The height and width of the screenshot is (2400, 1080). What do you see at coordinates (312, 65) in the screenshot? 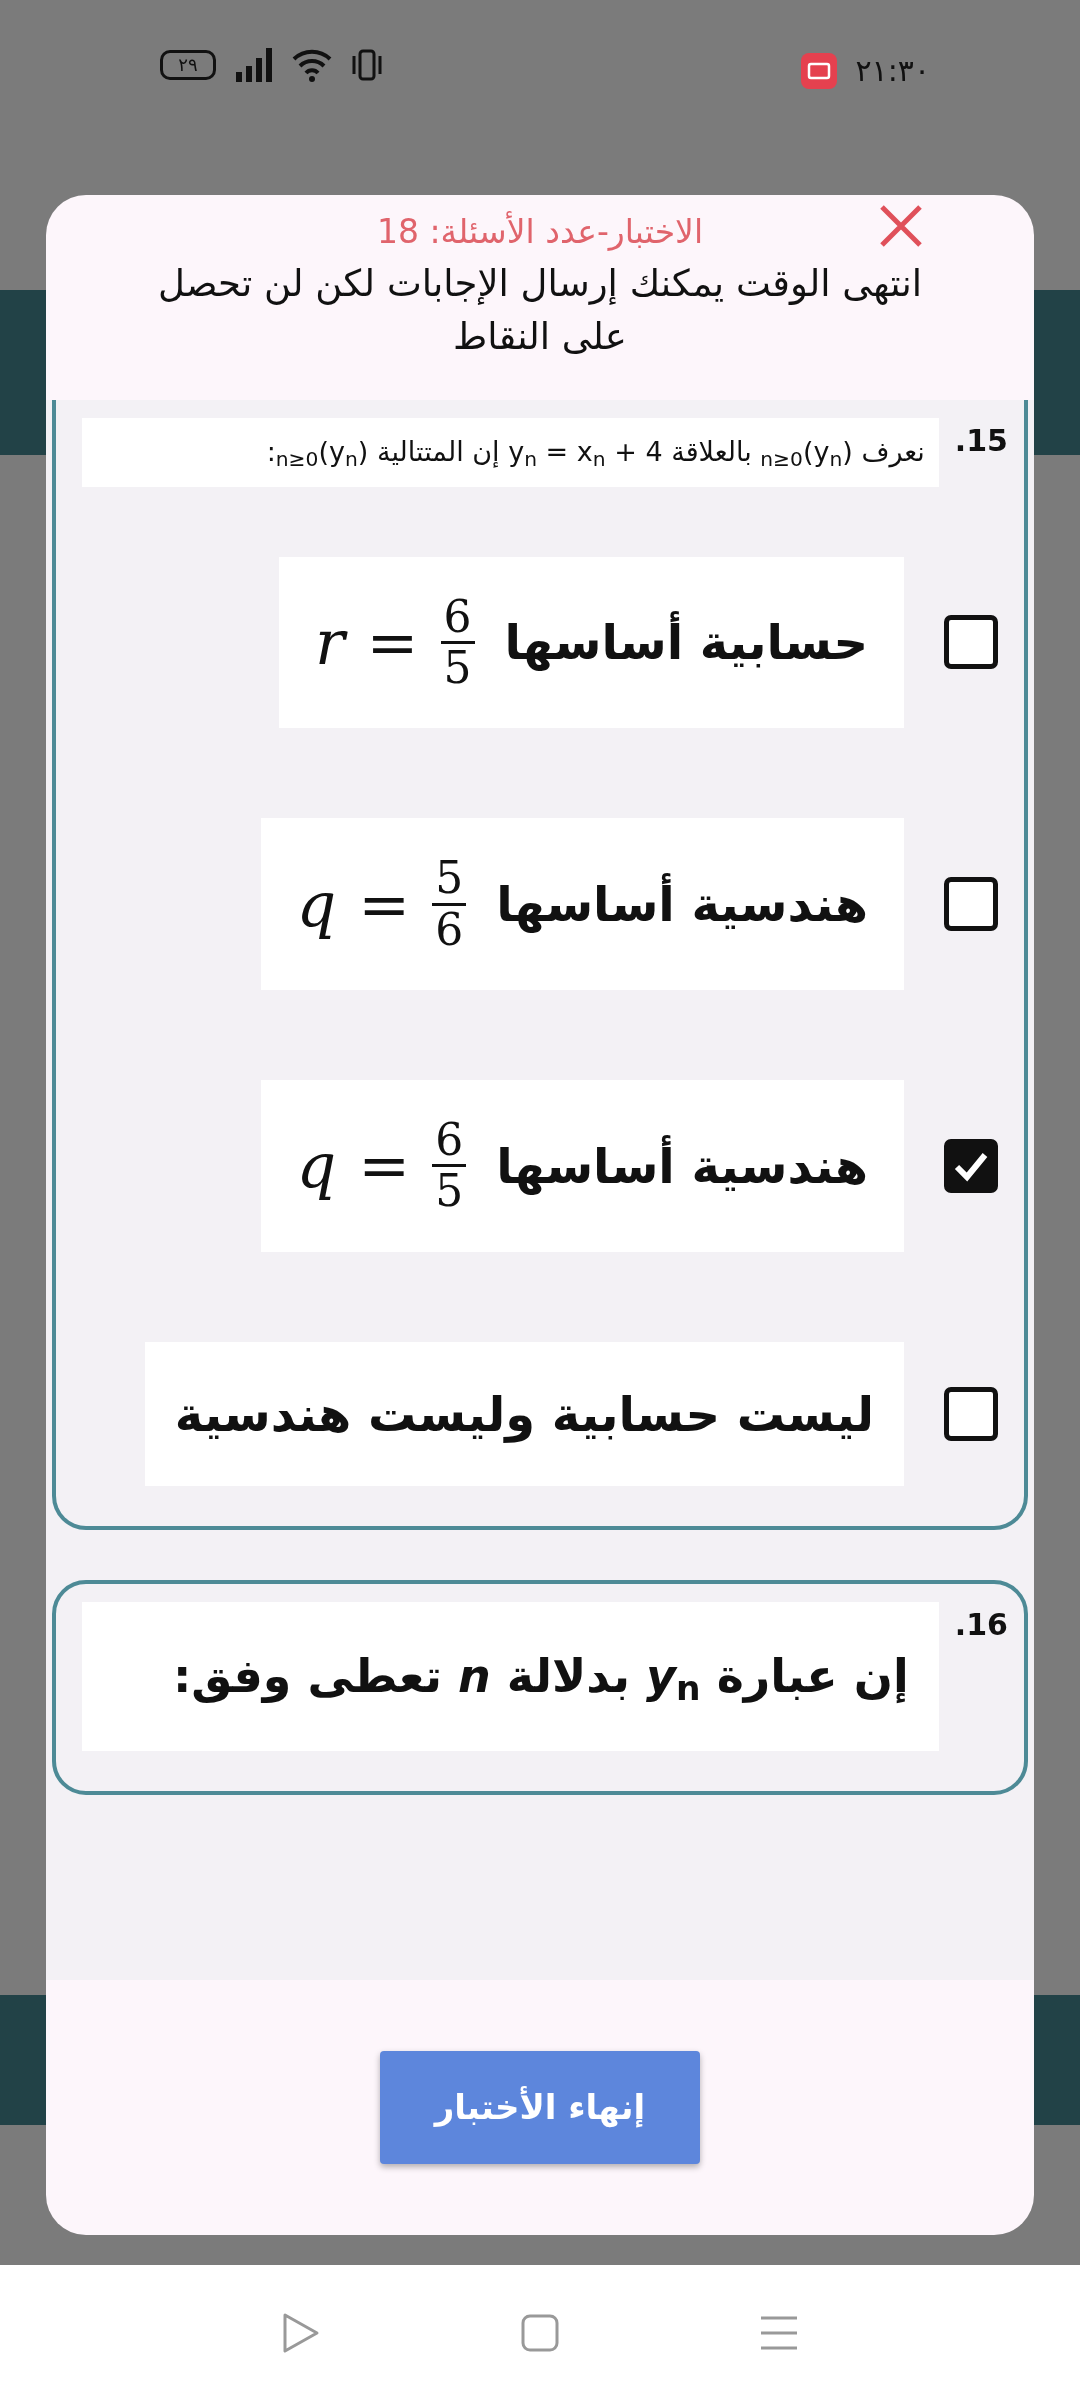
I see `wifi-icon` at bounding box center [312, 65].